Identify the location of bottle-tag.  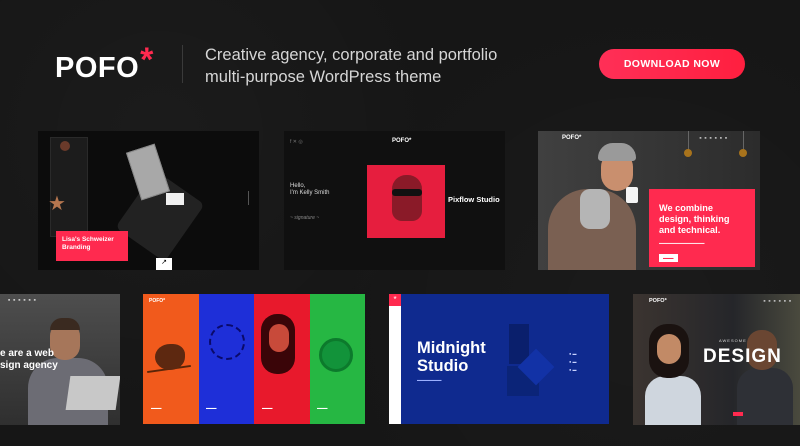
(175, 199).